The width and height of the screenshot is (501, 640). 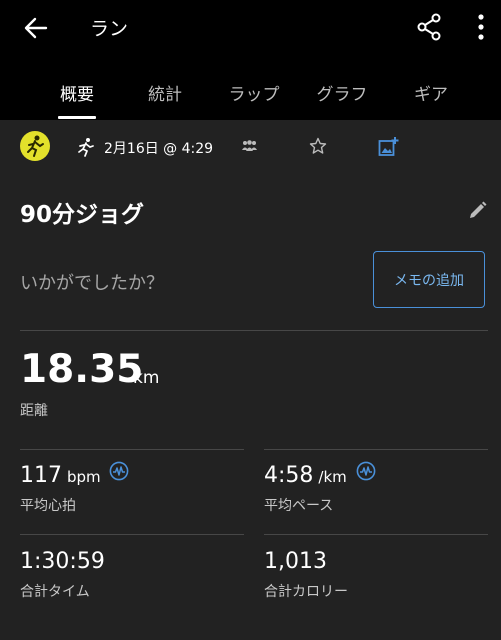 I want to click on avg-pace-number: 4:58, so click(x=289, y=475).